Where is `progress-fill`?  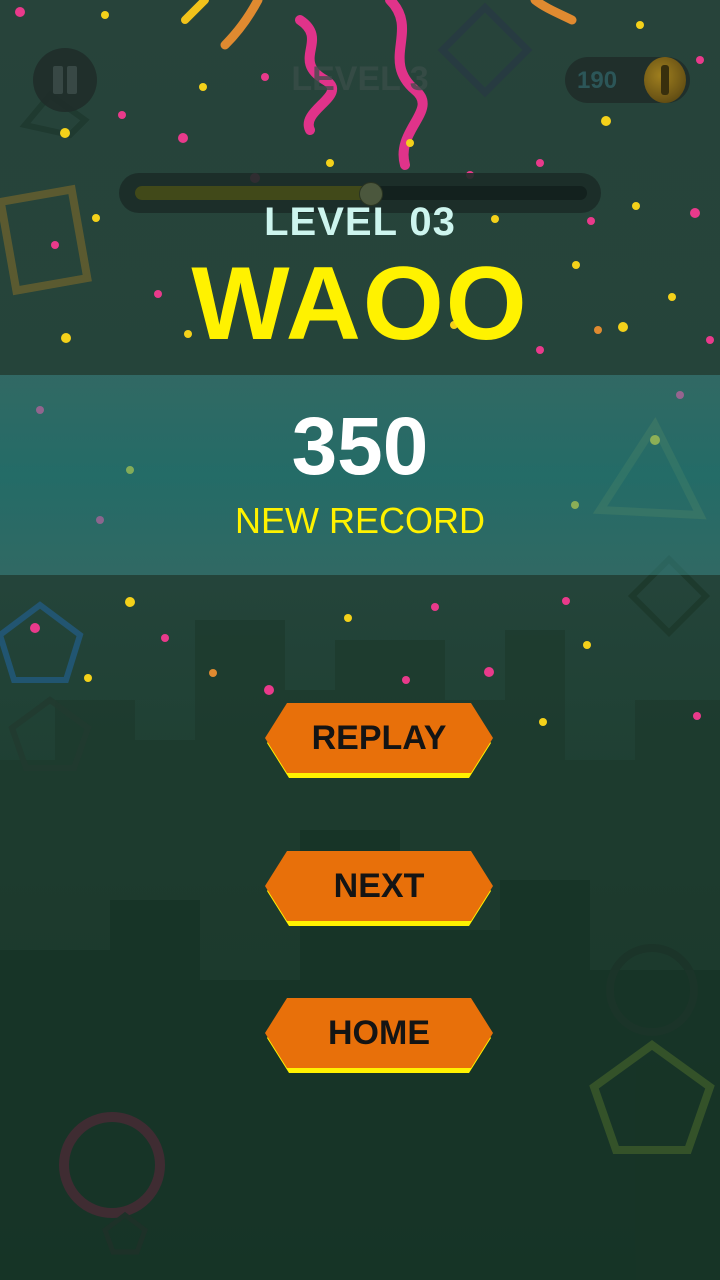
progress-fill is located at coordinates (253, 193).